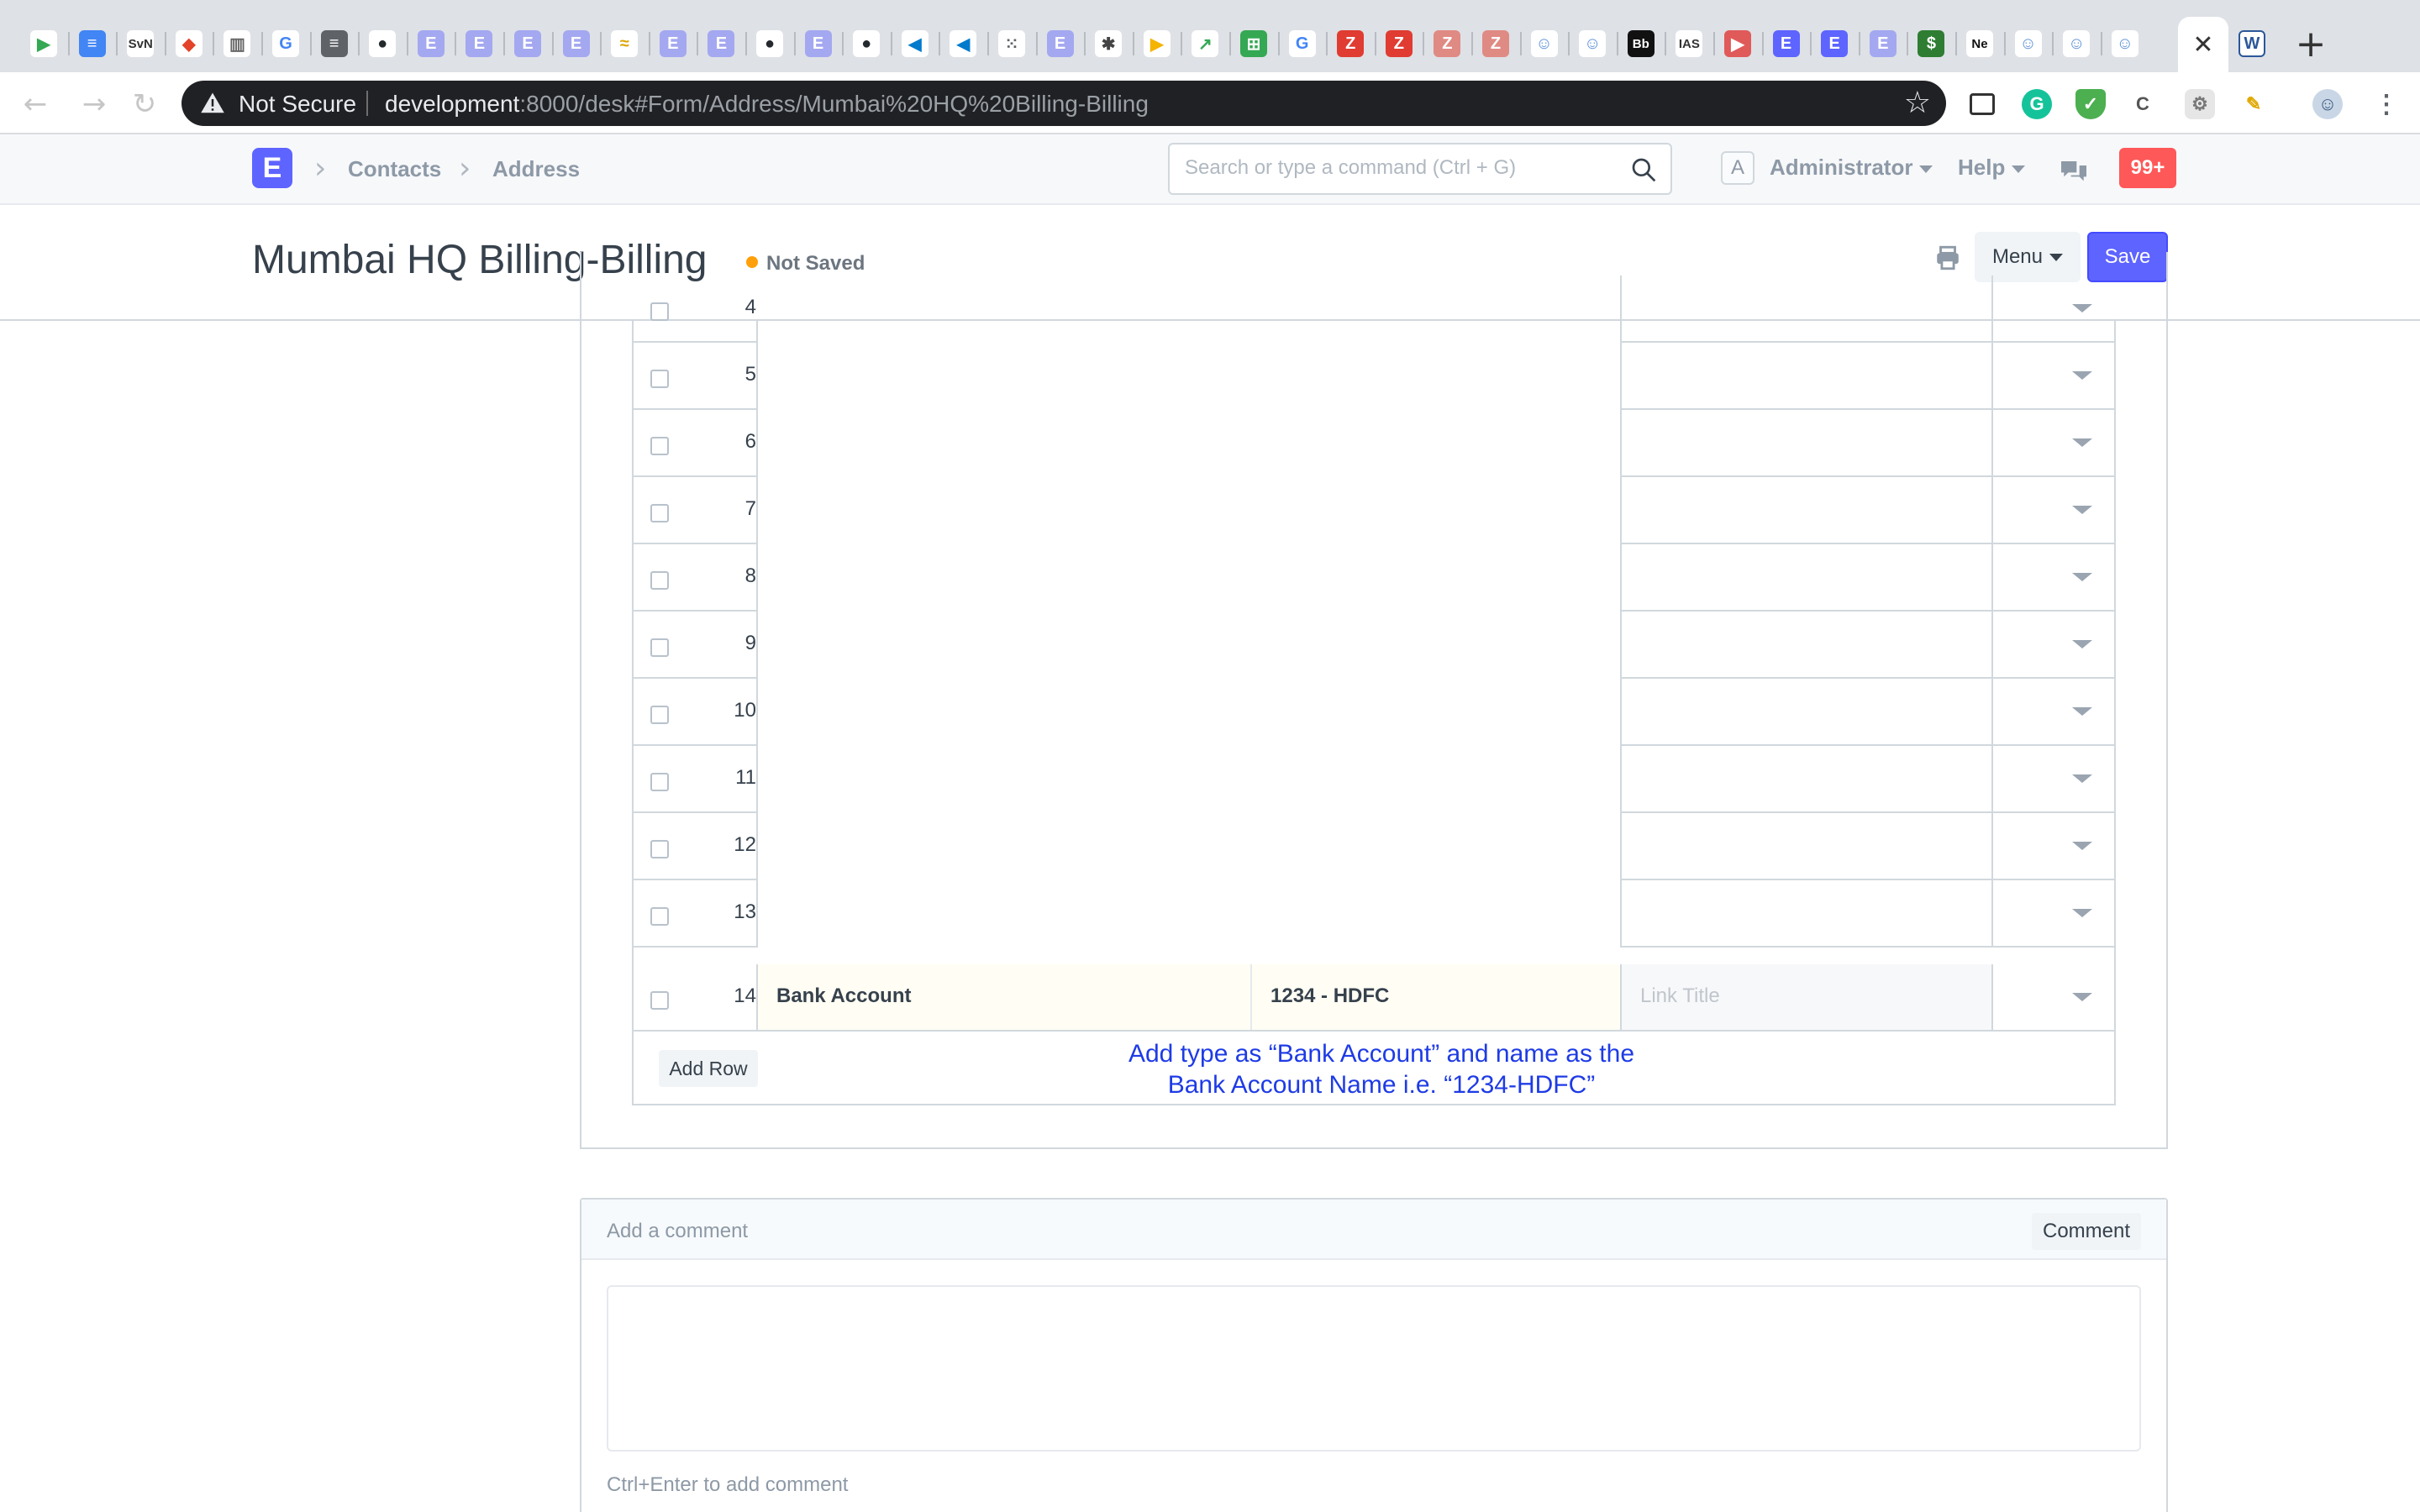  What do you see at coordinates (708, 1068) in the screenshot?
I see `add-row-button: Add Row` at bounding box center [708, 1068].